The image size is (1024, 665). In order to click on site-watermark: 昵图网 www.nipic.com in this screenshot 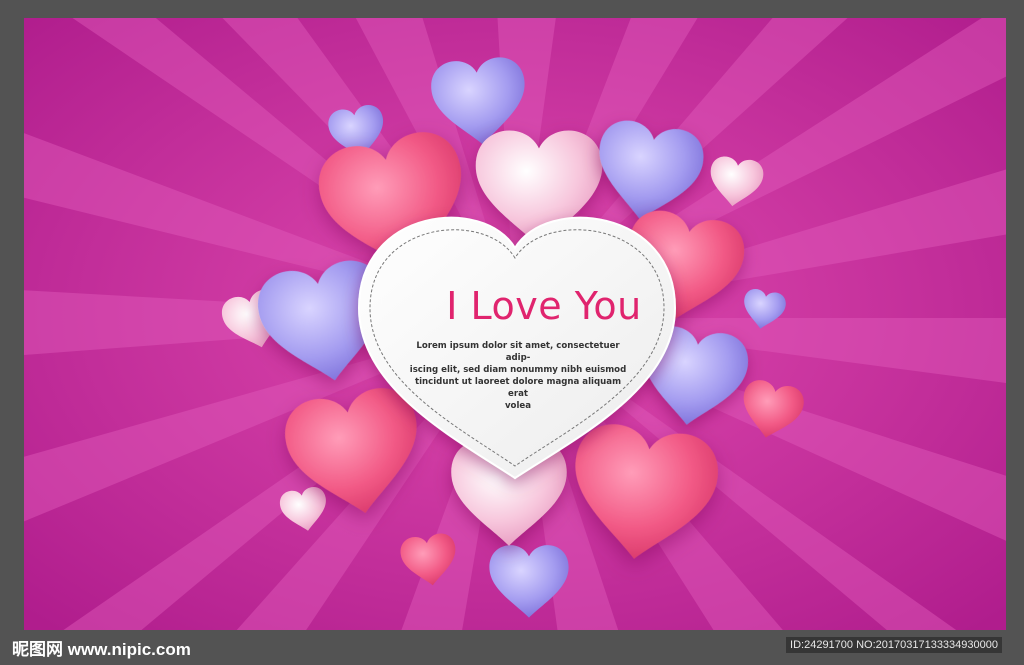, I will do `click(101, 649)`.